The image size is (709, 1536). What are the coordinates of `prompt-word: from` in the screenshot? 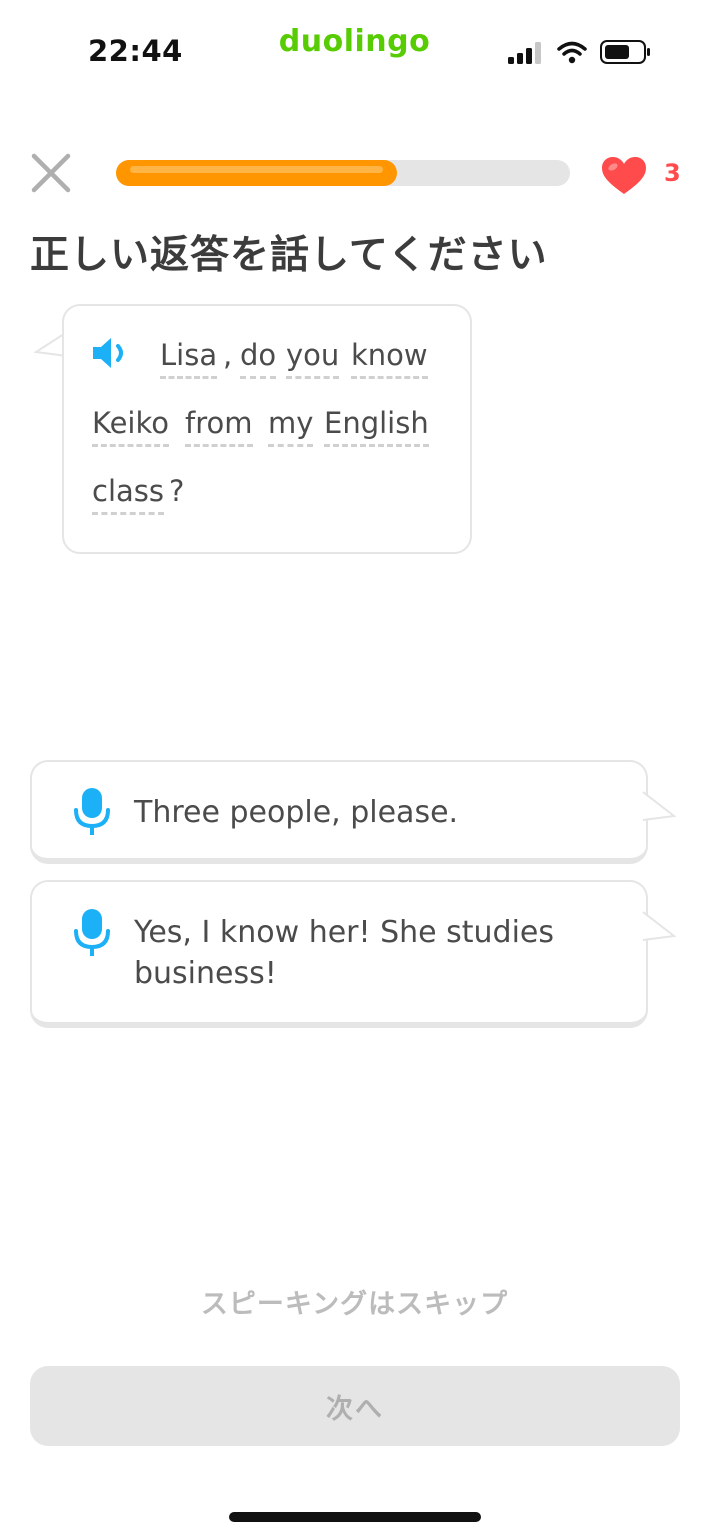 It's located at (219, 425).